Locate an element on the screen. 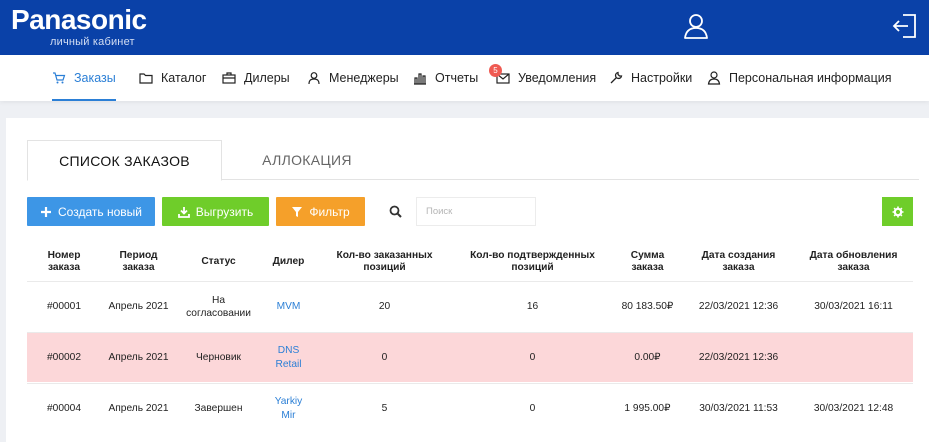 The width and height of the screenshot is (929, 442). order-status: Черновик is located at coordinates (218, 357).